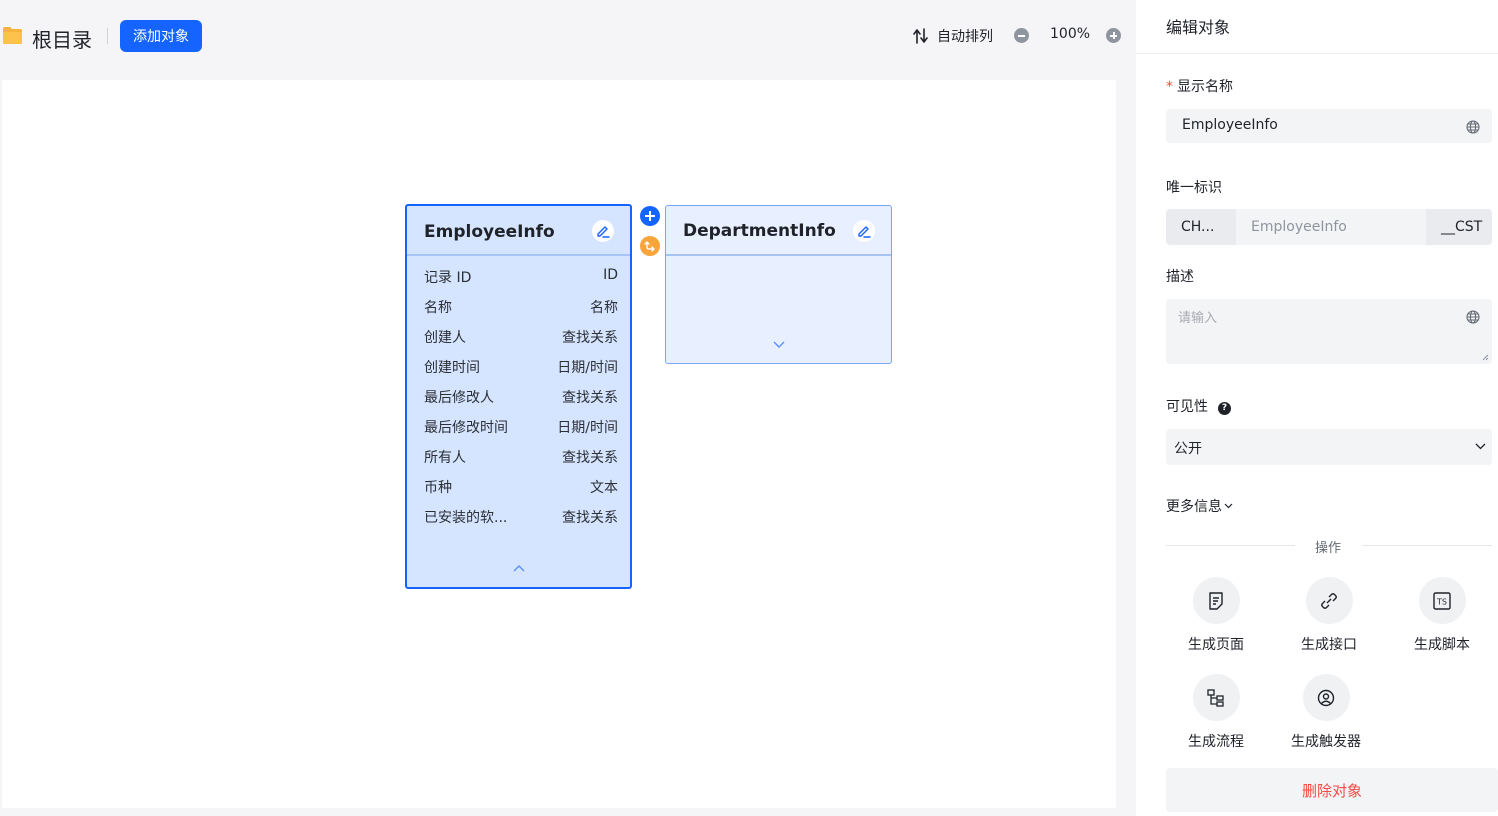 This screenshot has height=816, width=1498. Describe the element at coordinates (1194, 507) in the screenshot. I see `more-info-label: 更多信息` at that location.